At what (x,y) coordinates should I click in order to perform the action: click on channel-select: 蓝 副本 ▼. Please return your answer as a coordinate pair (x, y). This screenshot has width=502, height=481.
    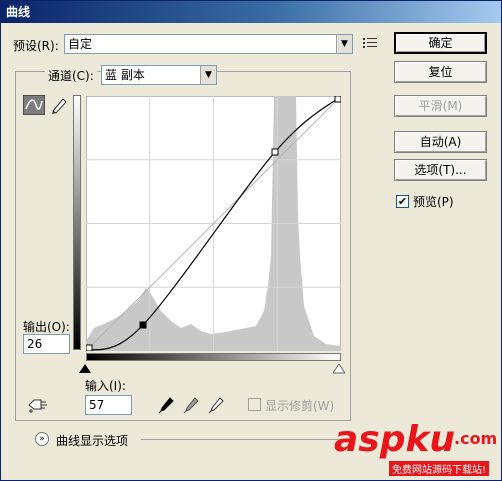
    Looking at the image, I should click on (159, 75).